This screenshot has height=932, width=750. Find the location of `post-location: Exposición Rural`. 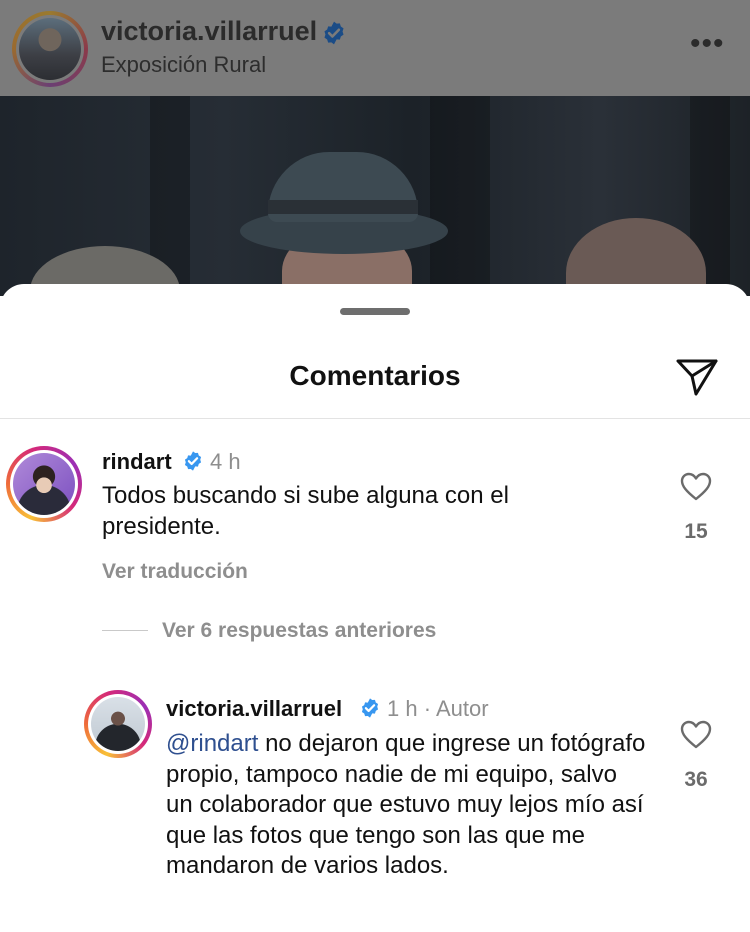

post-location: Exposición Rural is located at coordinates (183, 65).